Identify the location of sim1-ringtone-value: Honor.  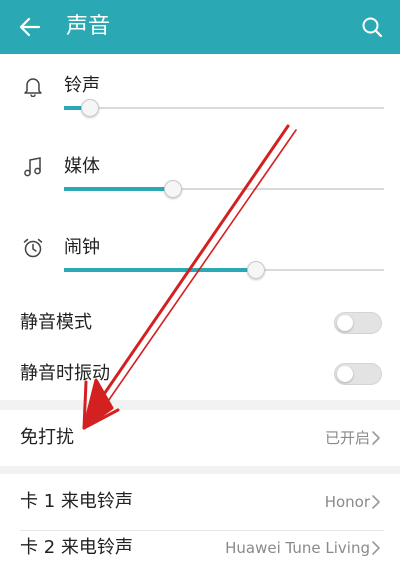
(347, 502).